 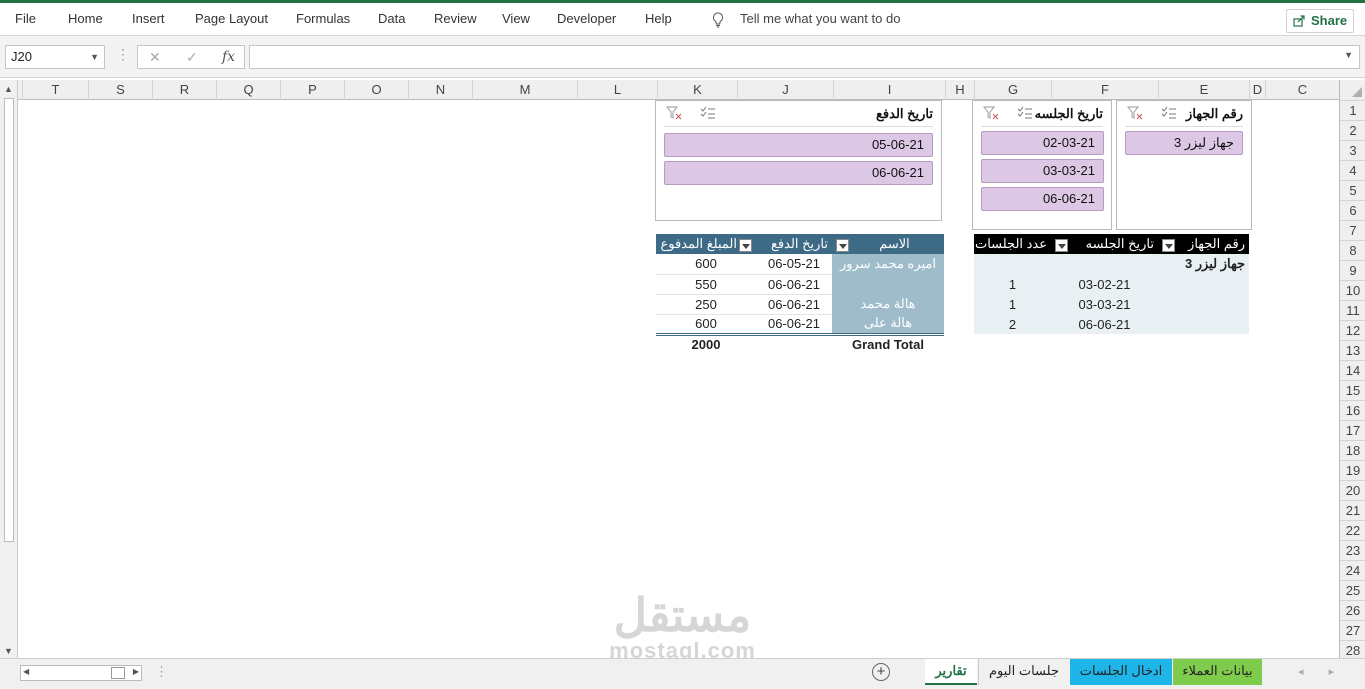 What do you see at coordinates (184, 90) in the screenshot?
I see `col-header-r: R` at bounding box center [184, 90].